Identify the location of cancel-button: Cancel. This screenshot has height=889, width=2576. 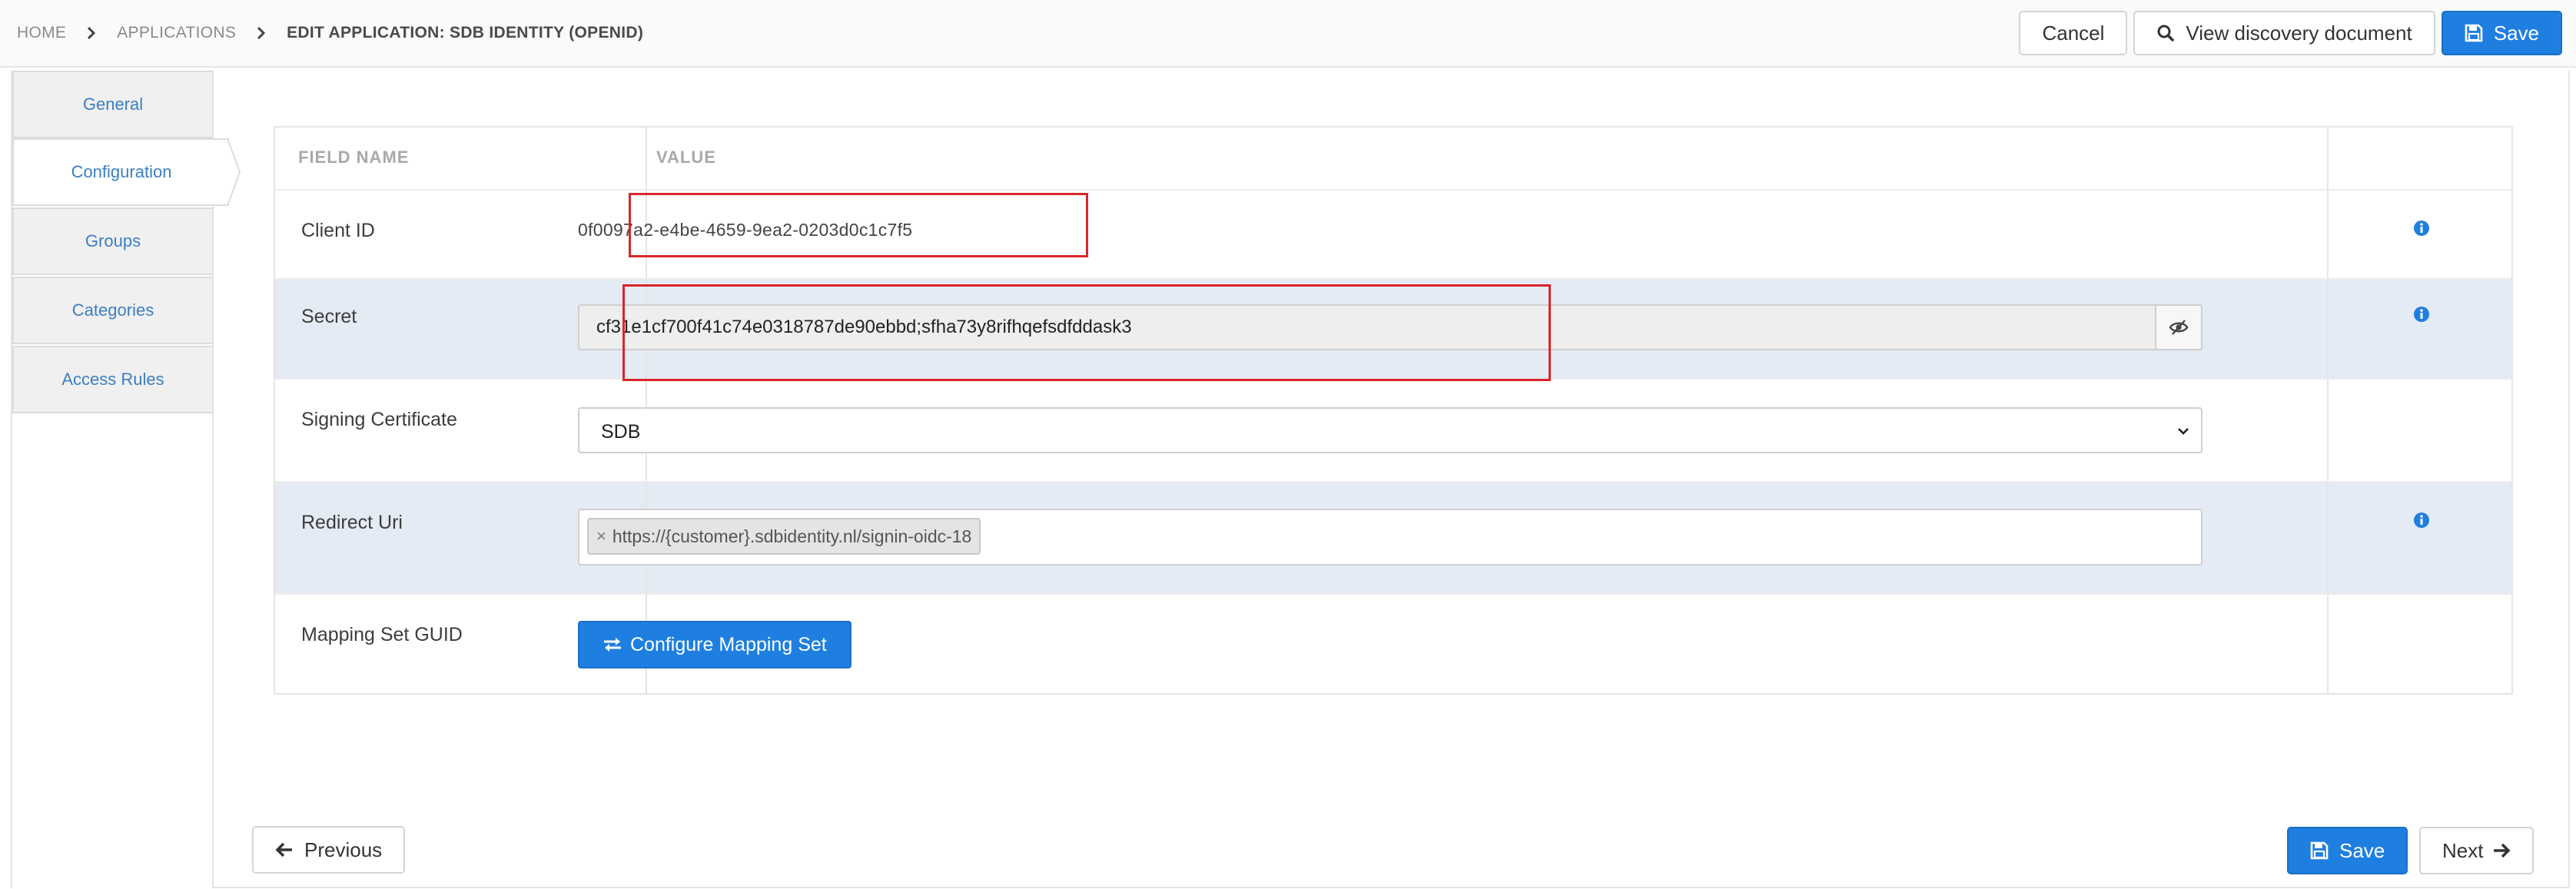
(2073, 33).